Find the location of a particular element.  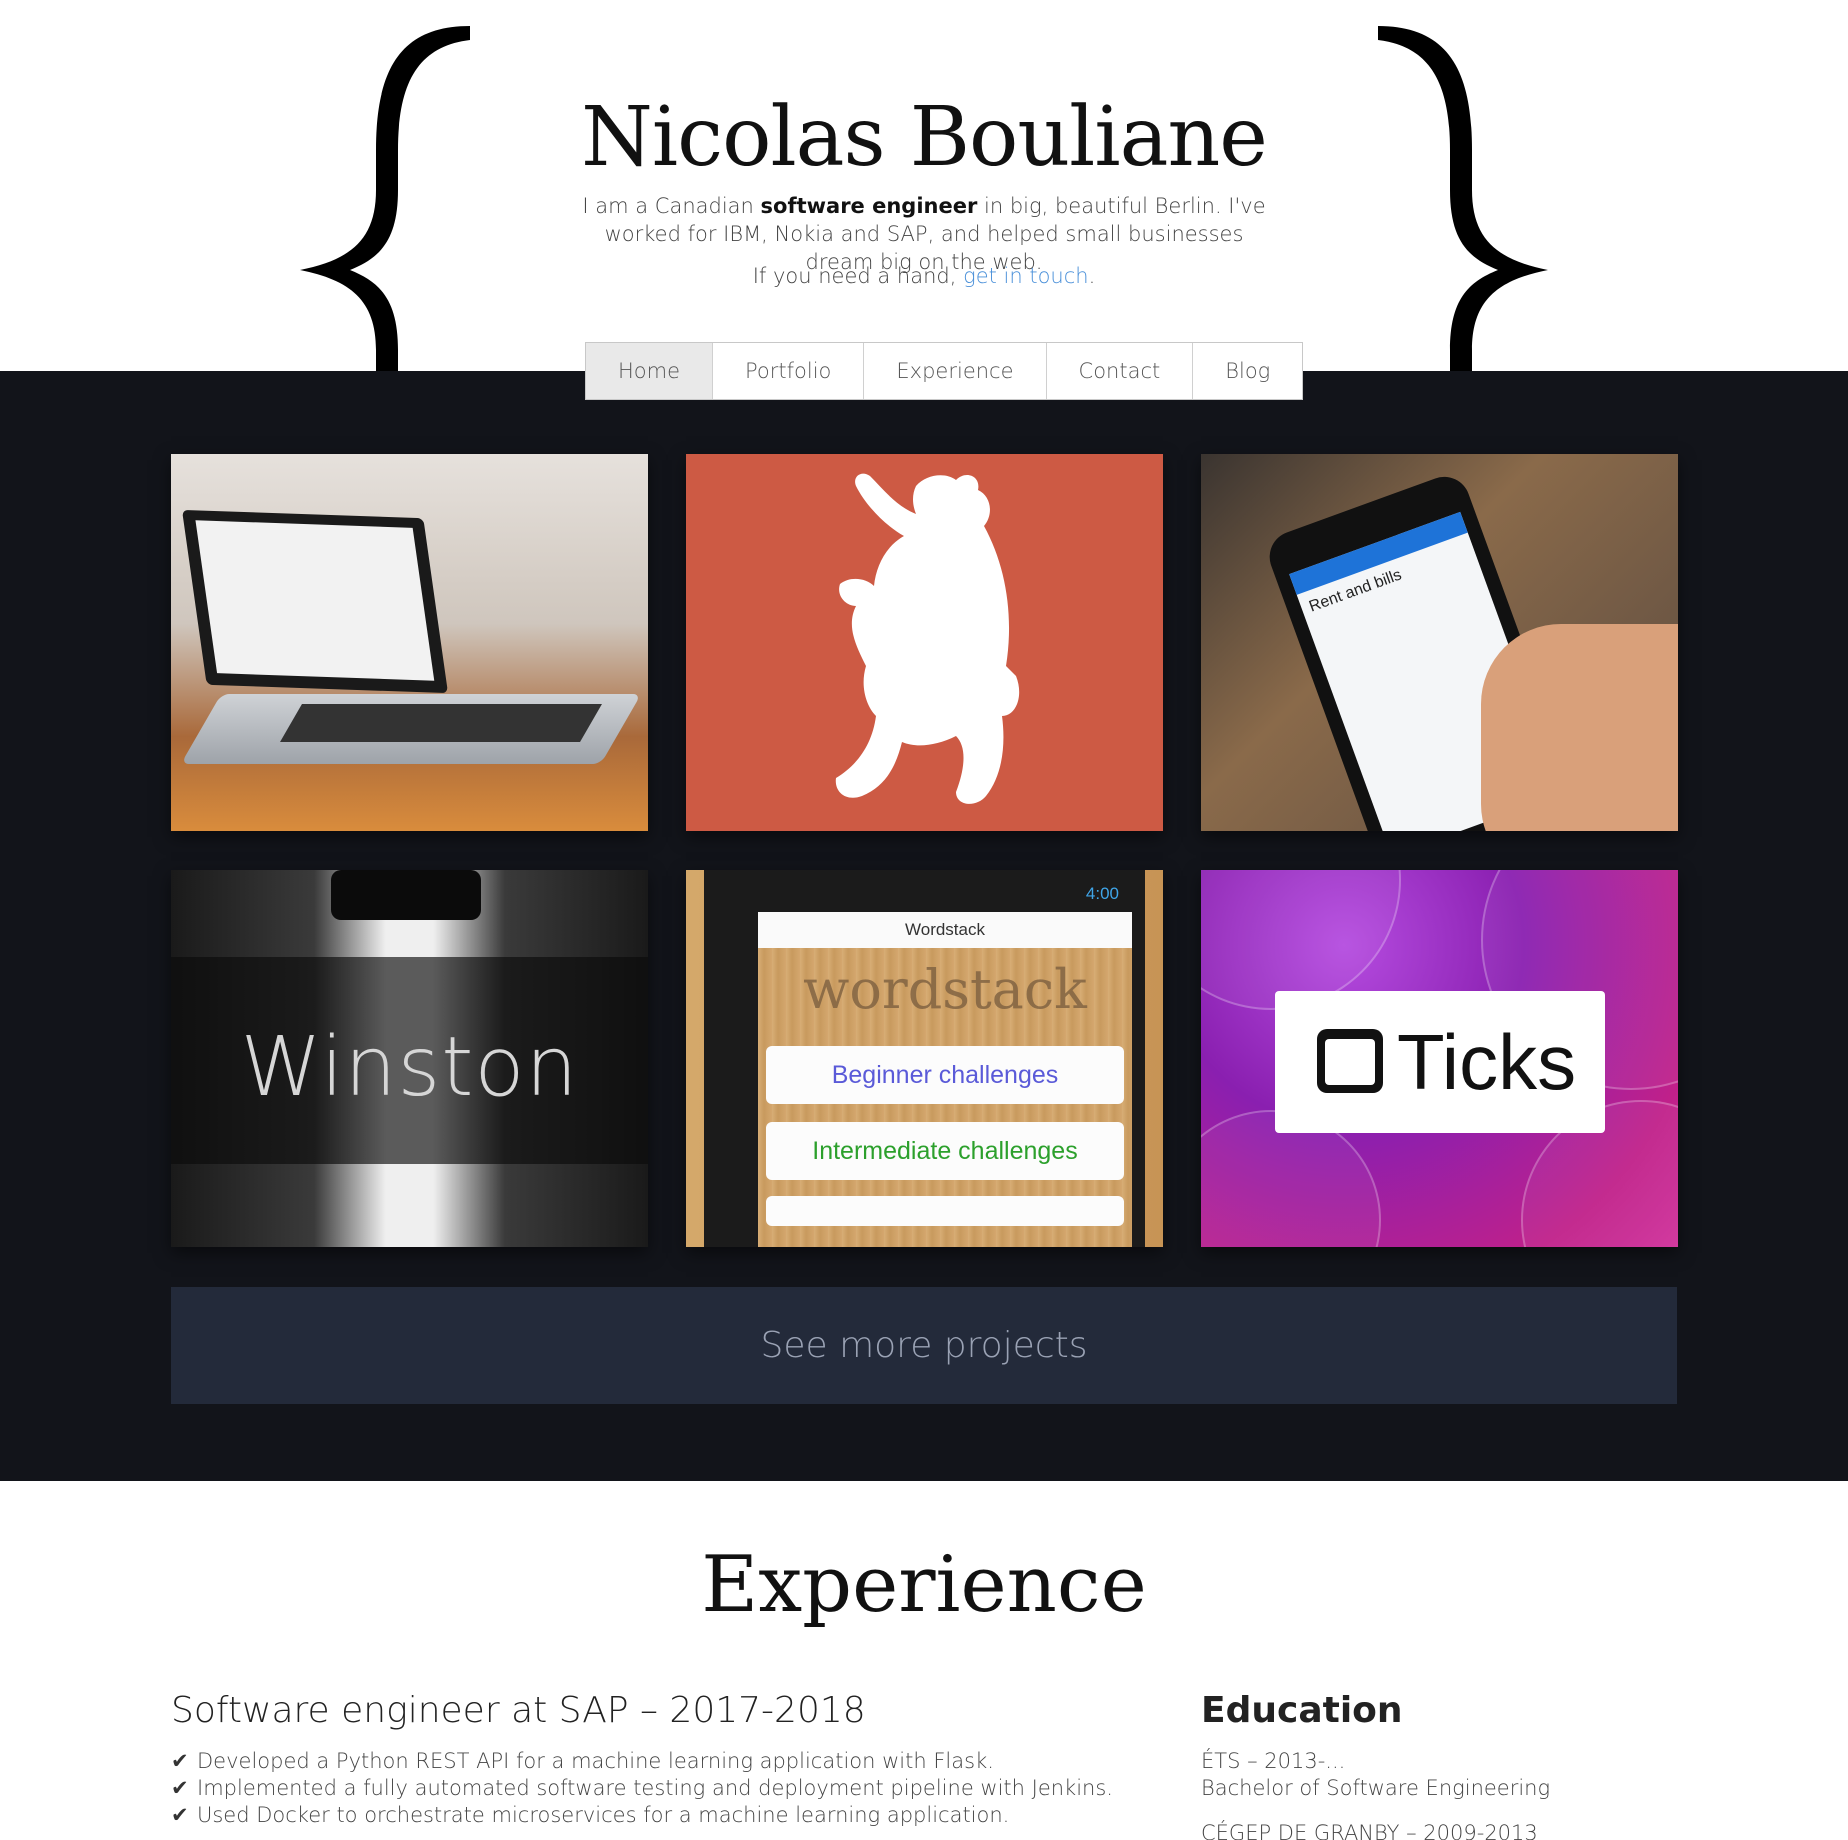

berlin-bear-icon is located at coordinates (927, 638).